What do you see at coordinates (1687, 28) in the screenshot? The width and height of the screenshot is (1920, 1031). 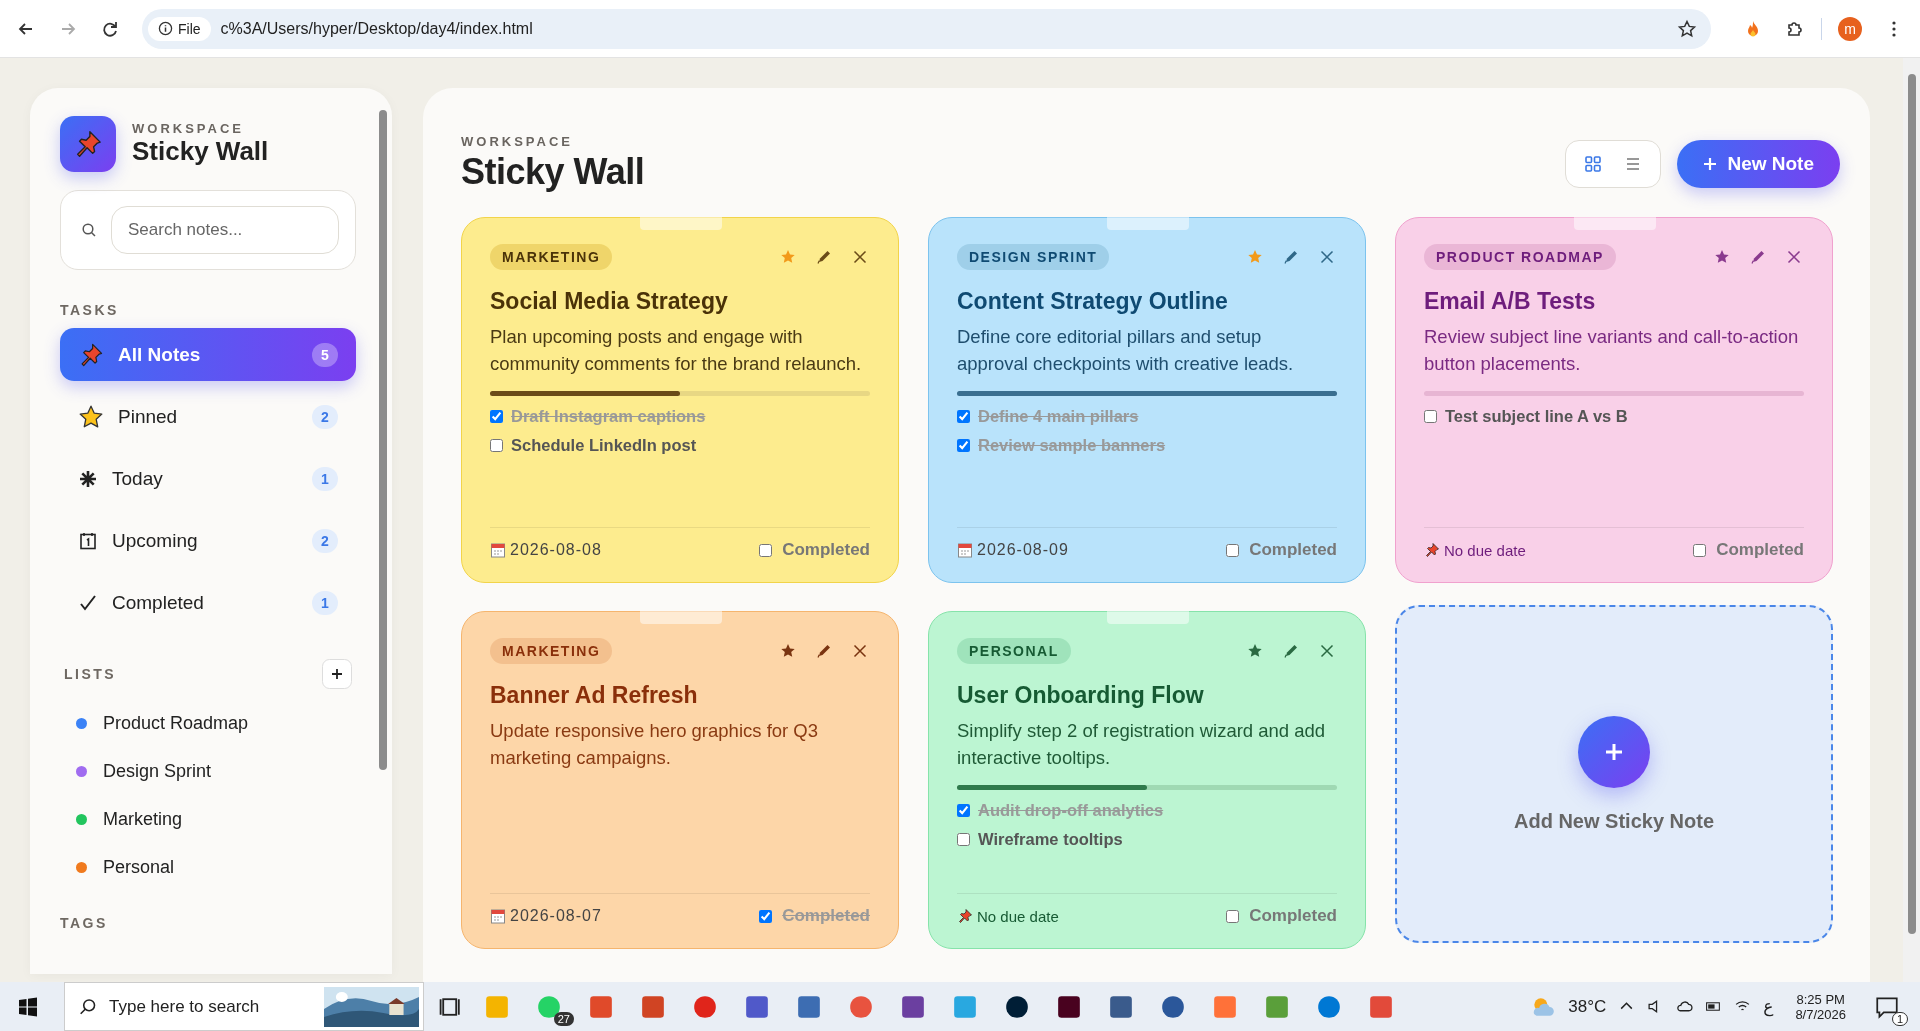 I see `bookmark-star-icon` at bounding box center [1687, 28].